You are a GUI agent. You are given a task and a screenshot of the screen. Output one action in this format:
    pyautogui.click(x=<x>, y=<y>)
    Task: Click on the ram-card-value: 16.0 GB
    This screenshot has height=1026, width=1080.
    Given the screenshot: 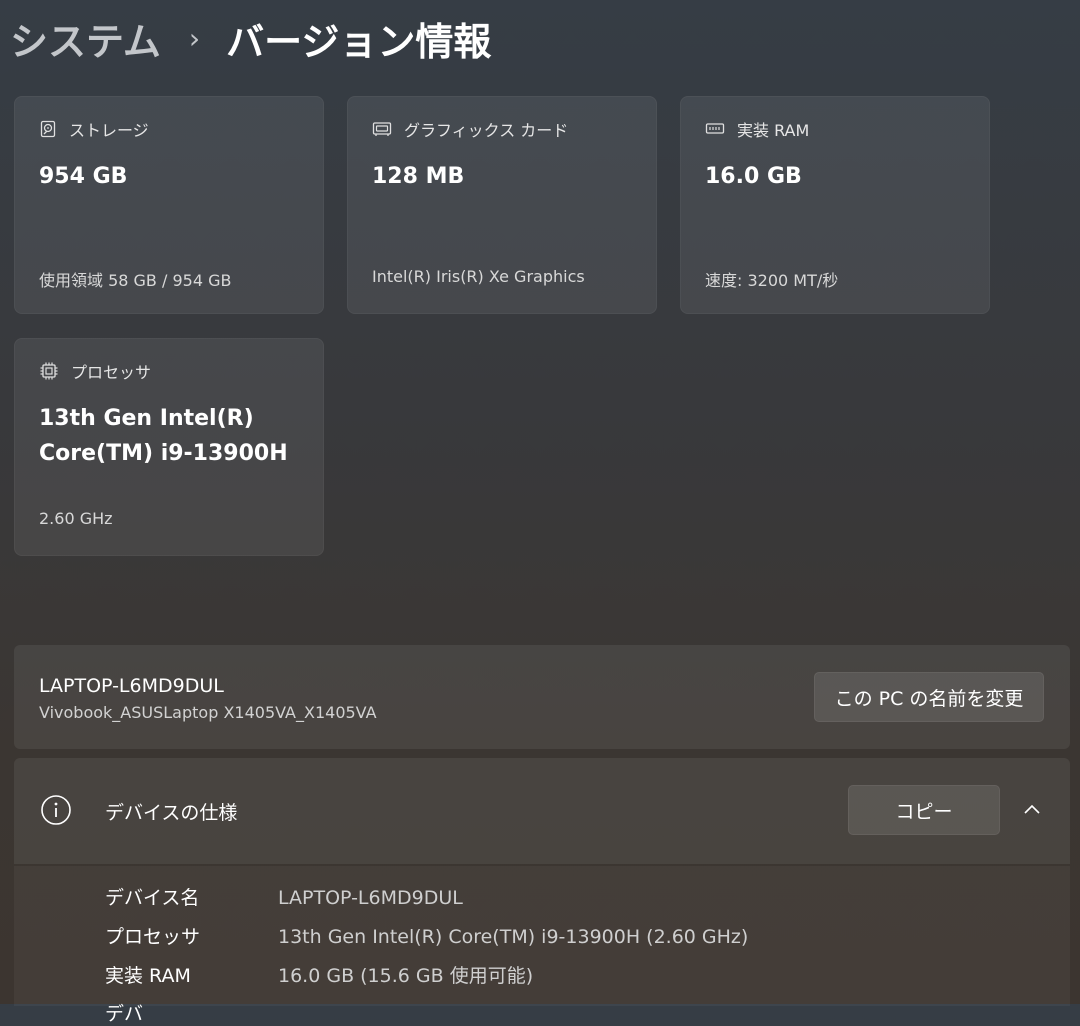 What is the action you would take?
    pyautogui.click(x=753, y=176)
    